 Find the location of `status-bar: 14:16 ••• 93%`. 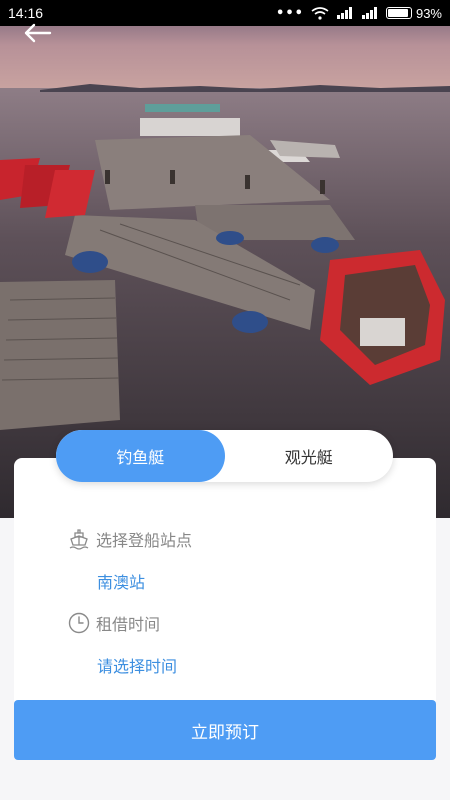

status-bar: 14:16 ••• 93% is located at coordinates (225, 13).